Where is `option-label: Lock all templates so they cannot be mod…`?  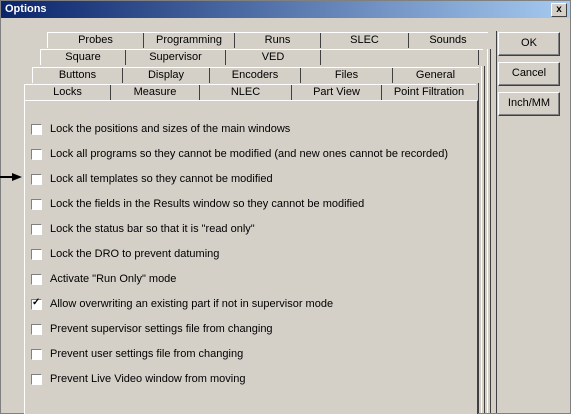 option-label: Lock all templates so they cannot be mod… is located at coordinates (161, 179).